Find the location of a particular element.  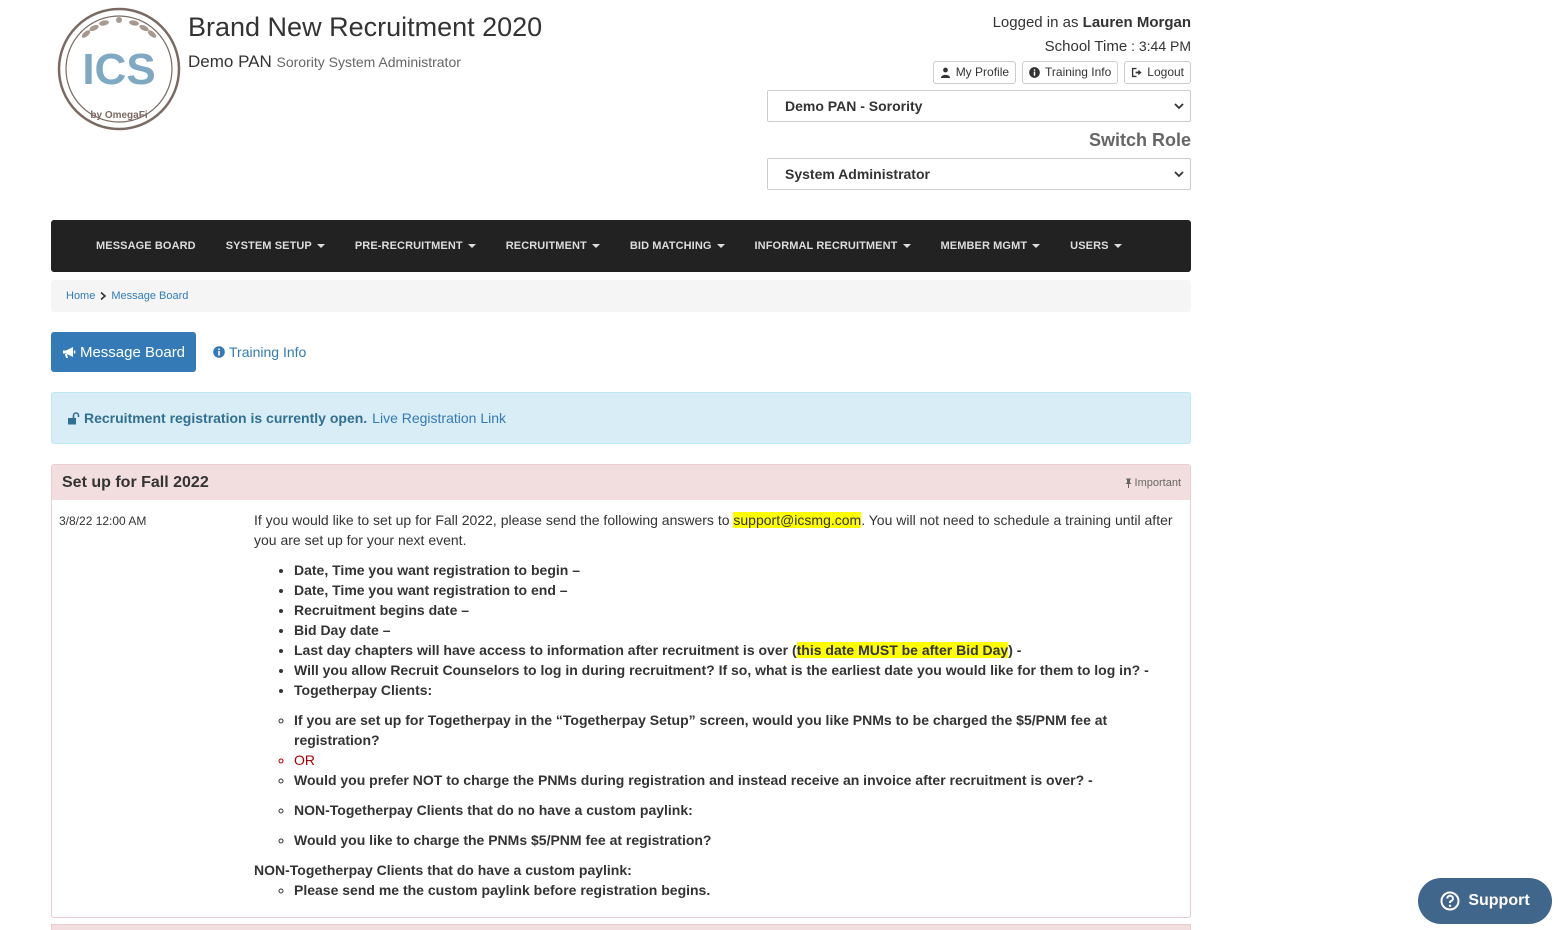

breadcrumb-current: Message Board is located at coordinates (149, 296).